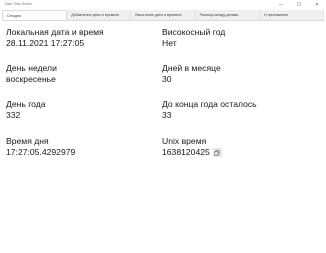 The height and width of the screenshot is (253, 326). What do you see at coordinates (31, 68) in the screenshot?
I see `weekday-label: День недели` at bounding box center [31, 68].